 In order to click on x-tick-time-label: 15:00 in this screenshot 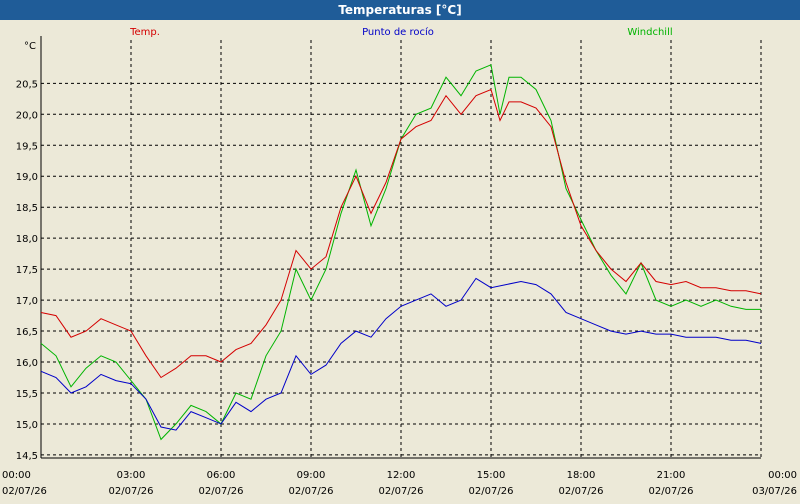, I will do `click(491, 475)`.